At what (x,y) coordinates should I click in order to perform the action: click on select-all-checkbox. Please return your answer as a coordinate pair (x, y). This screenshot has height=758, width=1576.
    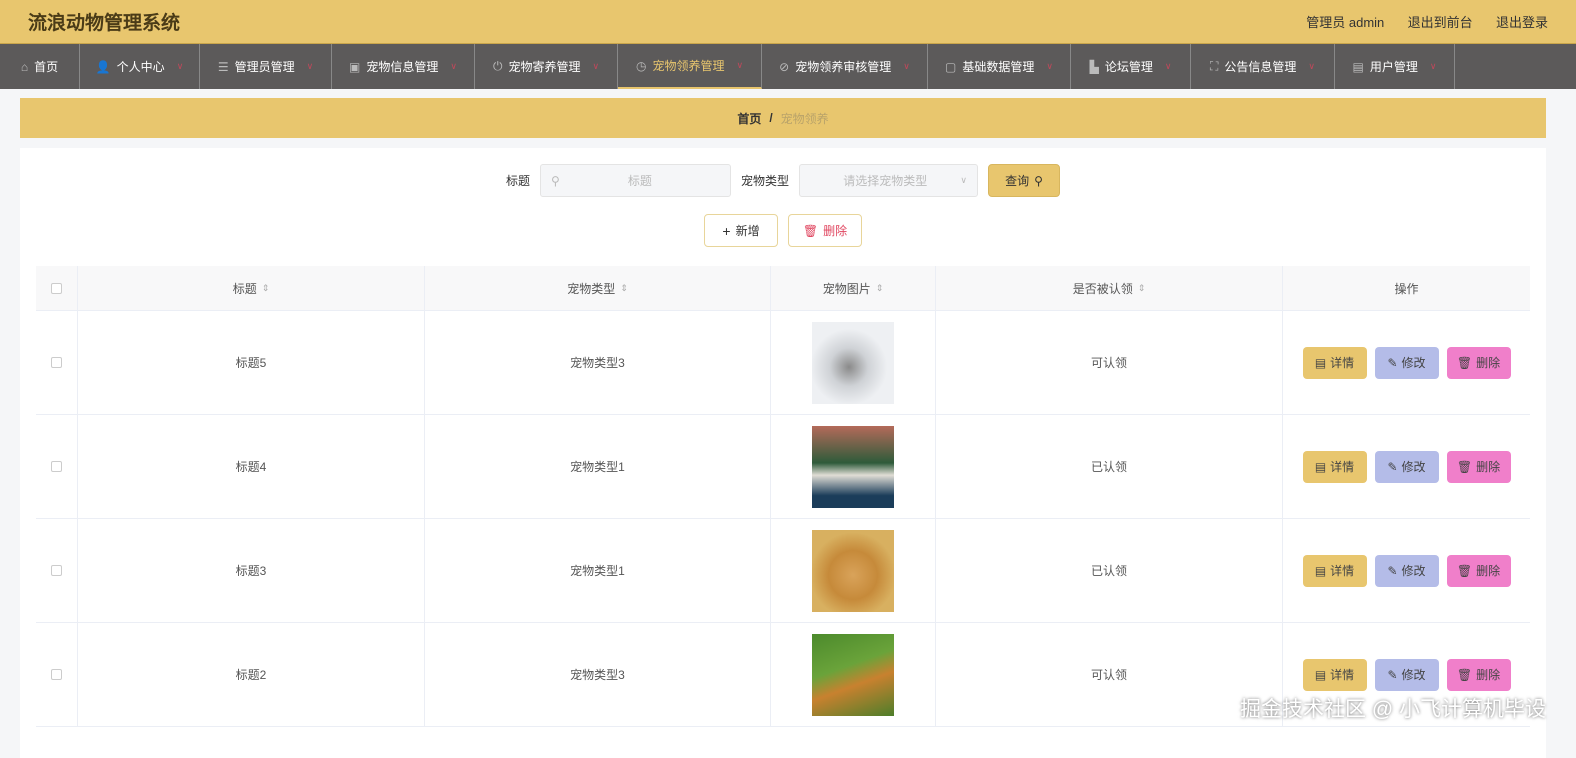
    Looking at the image, I should click on (56, 288).